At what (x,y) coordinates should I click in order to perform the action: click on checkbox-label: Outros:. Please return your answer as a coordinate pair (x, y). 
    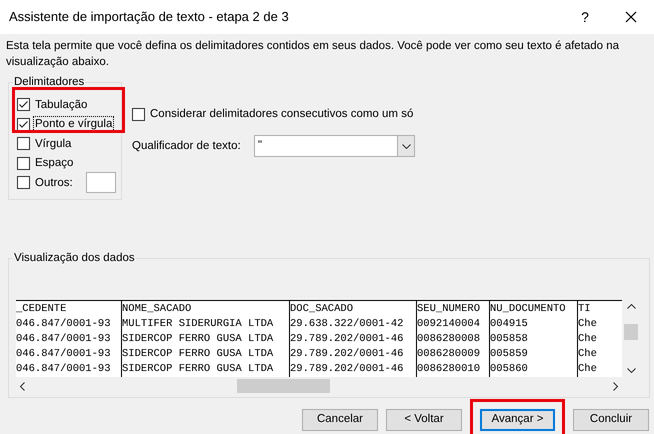
    Looking at the image, I should click on (54, 183).